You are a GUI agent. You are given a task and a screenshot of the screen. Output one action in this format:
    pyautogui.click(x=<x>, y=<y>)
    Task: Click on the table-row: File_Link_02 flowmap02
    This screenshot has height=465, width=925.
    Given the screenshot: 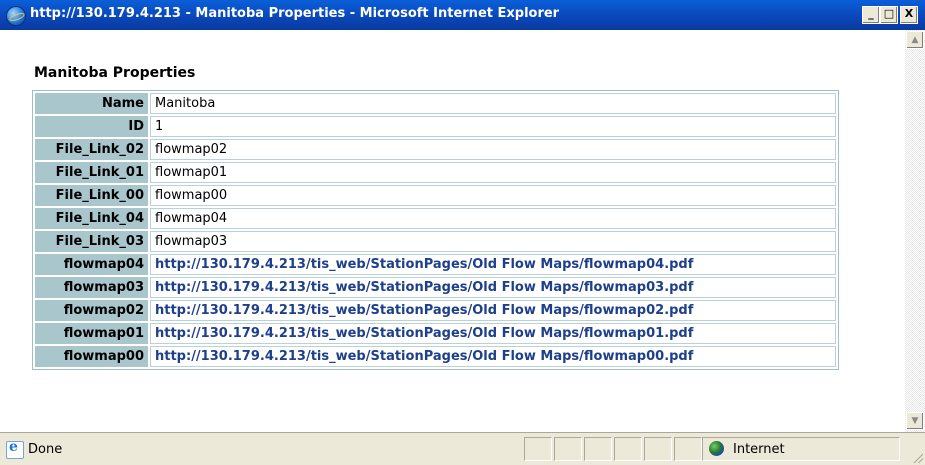 What is the action you would take?
    pyautogui.click(x=435, y=149)
    